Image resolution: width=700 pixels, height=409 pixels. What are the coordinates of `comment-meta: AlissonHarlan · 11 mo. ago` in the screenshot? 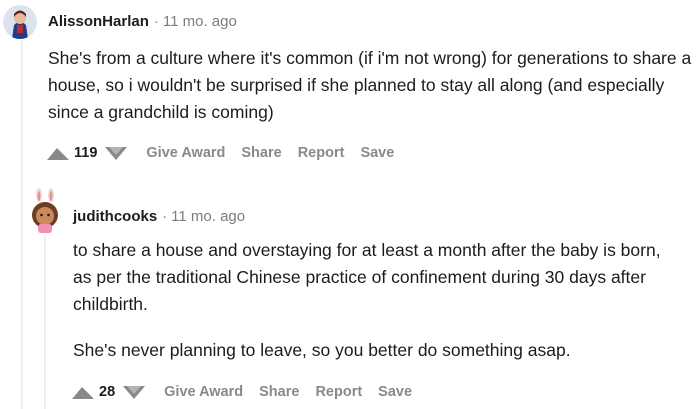 It's located at (142, 21).